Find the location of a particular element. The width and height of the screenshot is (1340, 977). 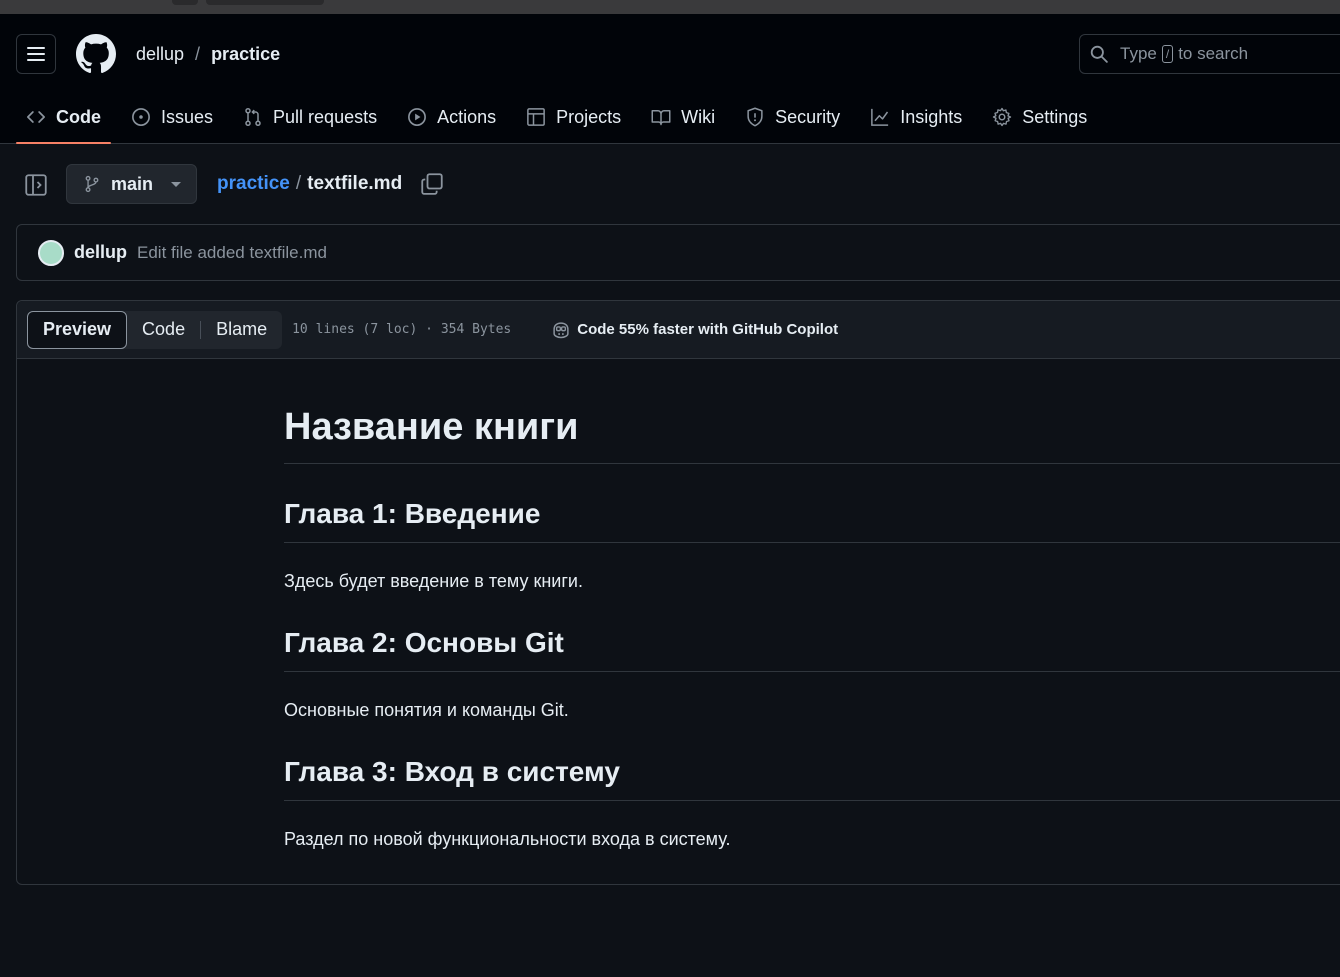

search-input: Type / to search is located at coordinates (1209, 54).